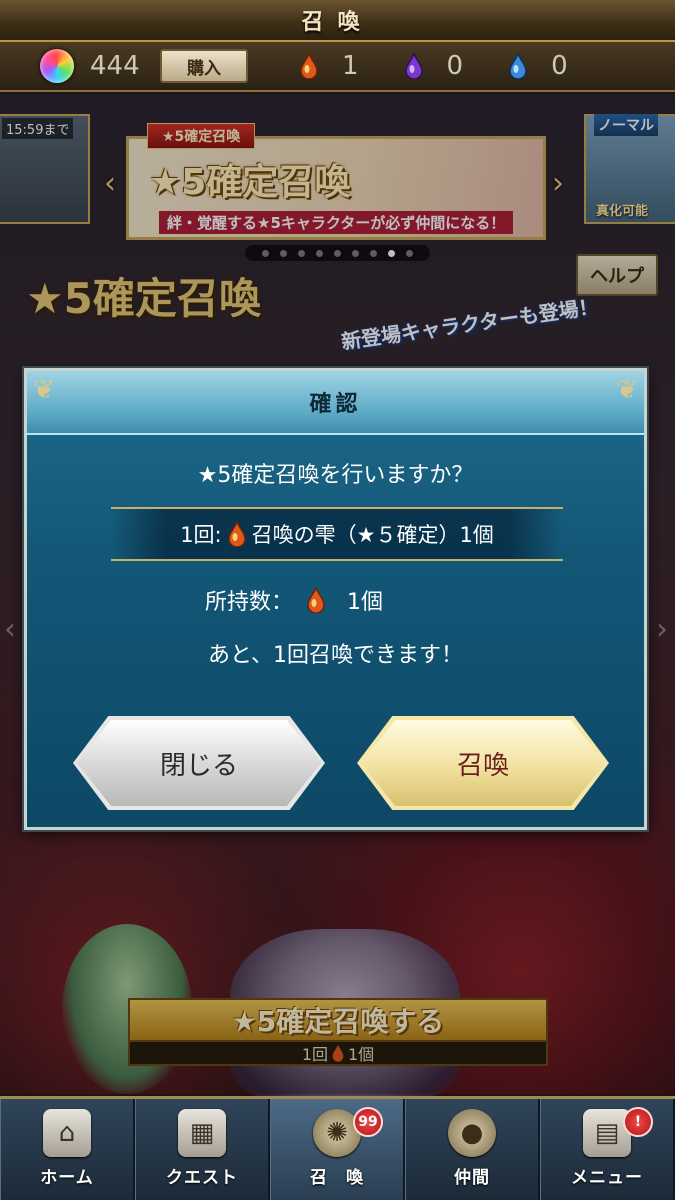  What do you see at coordinates (202, 1133) in the screenshot?
I see `map-icon: ▦` at bounding box center [202, 1133].